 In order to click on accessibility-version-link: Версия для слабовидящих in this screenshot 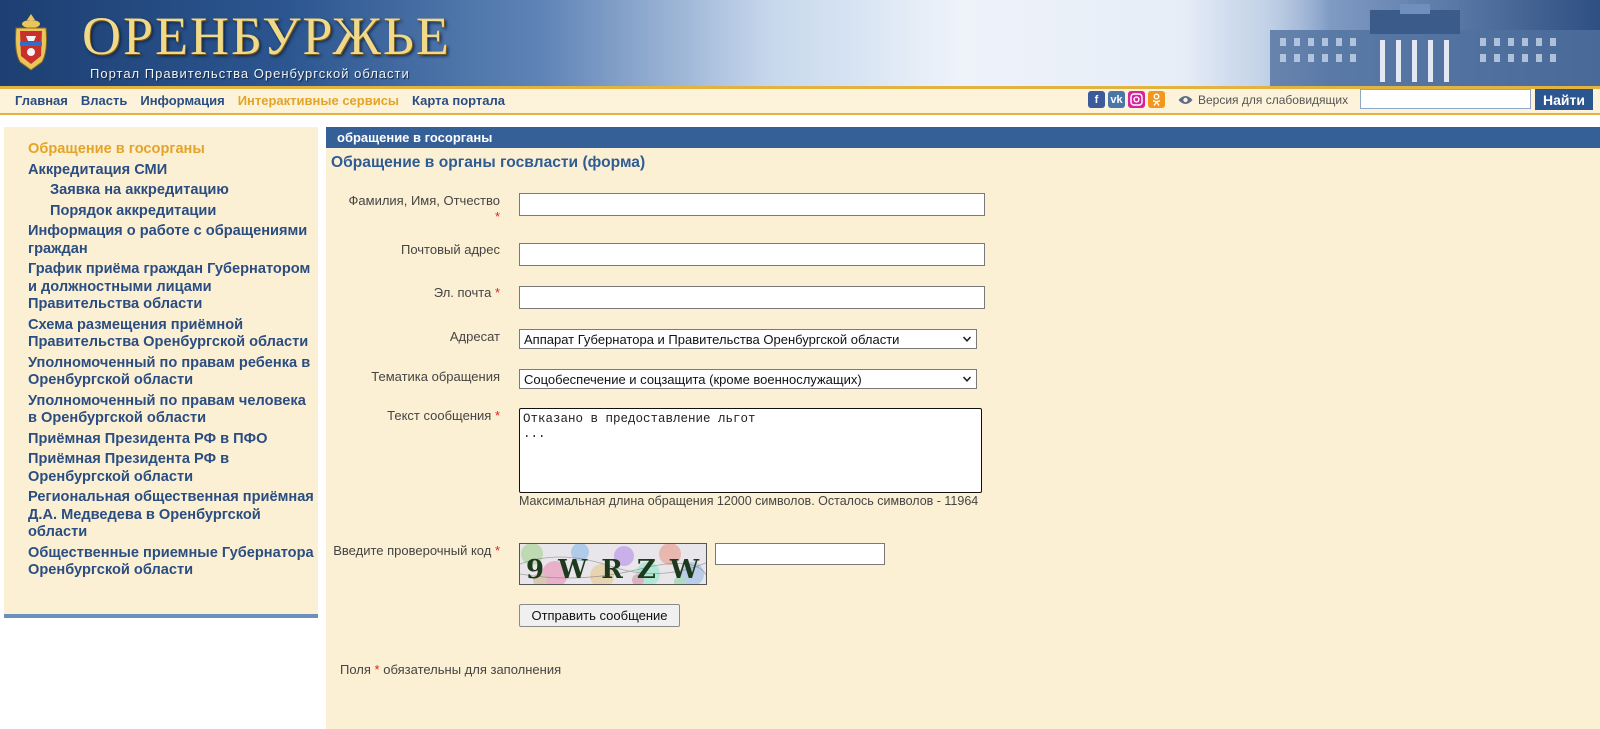, I will do `click(1263, 100)`.